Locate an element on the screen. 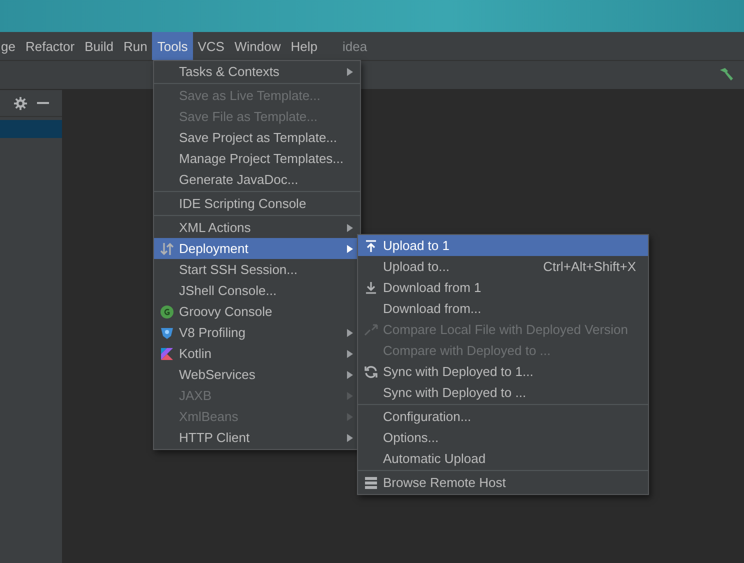 This screenshot has height=563, width=744. menu-bar-item: VCS is located at coordinates (211, 46).